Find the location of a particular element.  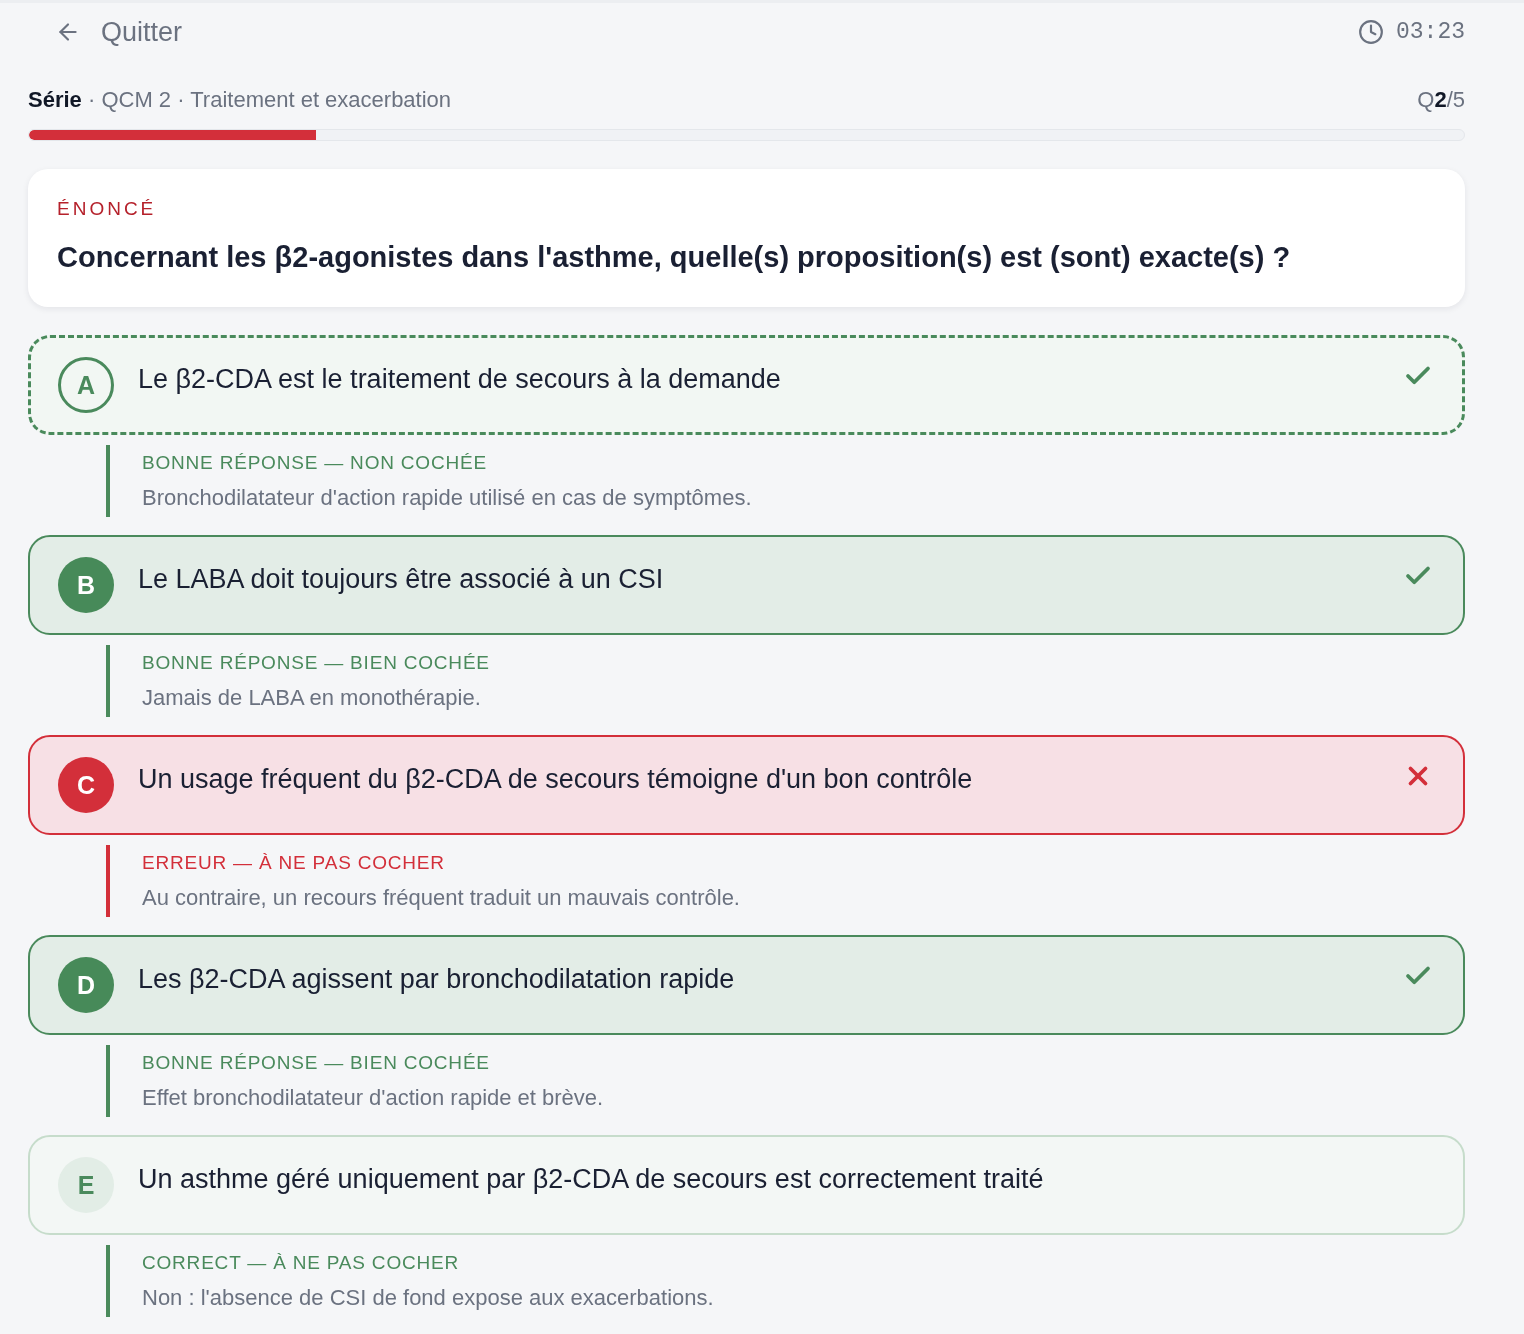

answer-option: B Le LABA doit toujours être associé à un CSI is located at coordinates (746, 585).